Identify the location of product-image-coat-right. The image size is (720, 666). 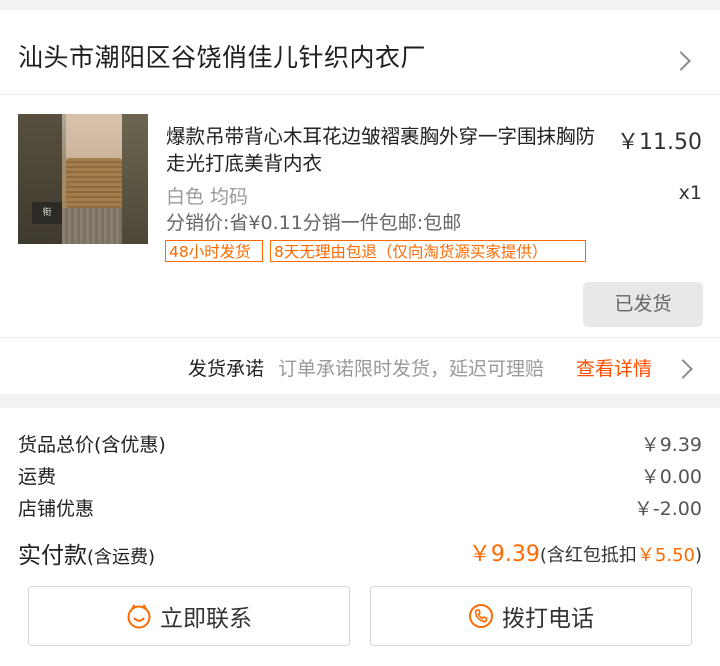
(135, 179).